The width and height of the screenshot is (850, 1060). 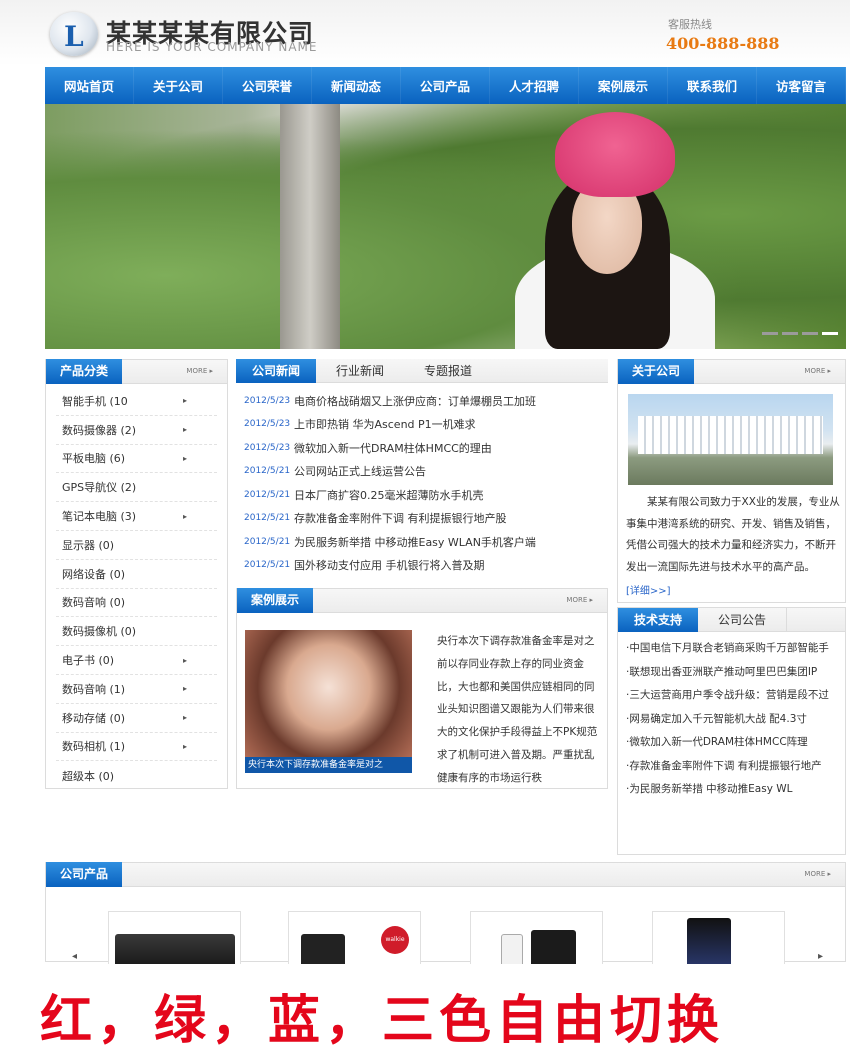 What do you see at coordinates (94, 747) in the screenshot?
I see `category-label: 数码相机 (1)` at bounding box center [94, 747].